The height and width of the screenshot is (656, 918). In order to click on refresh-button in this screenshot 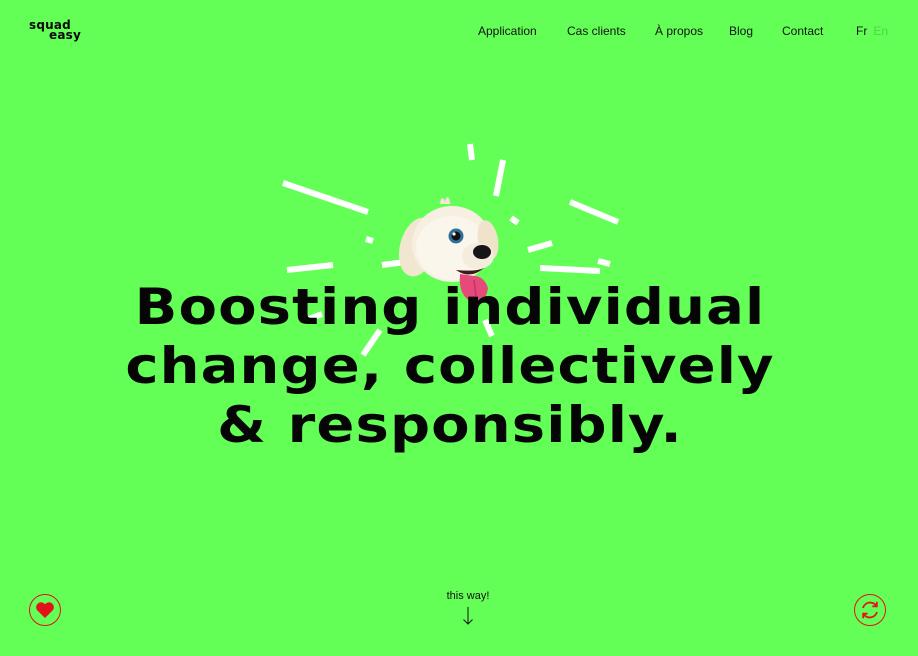, I will do `click(870, 610)`.